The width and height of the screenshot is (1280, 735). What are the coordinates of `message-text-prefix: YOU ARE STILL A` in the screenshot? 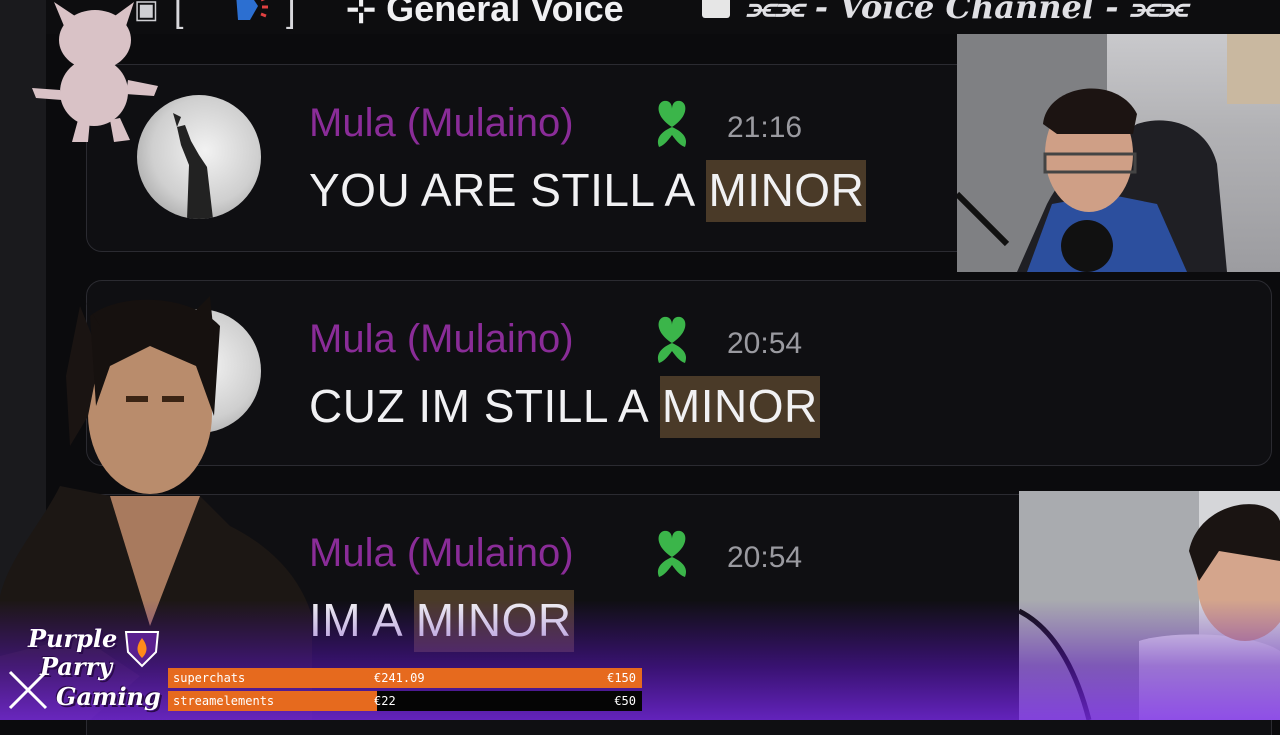 It's located at (508, 190).